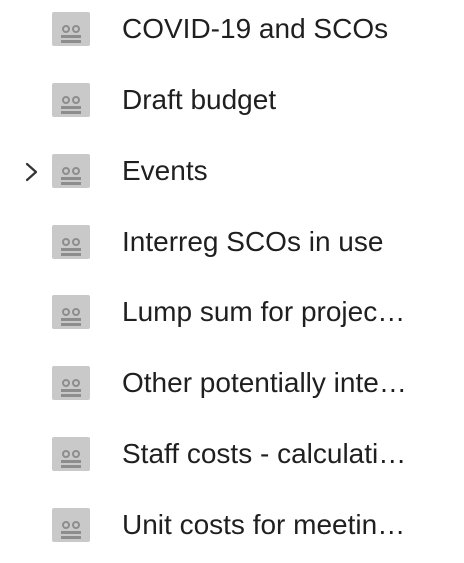 The image size is (464, 563). Describe the element at coordinates (232, 173) in the screenshot. I see `tree-item-events: Events` at that location.